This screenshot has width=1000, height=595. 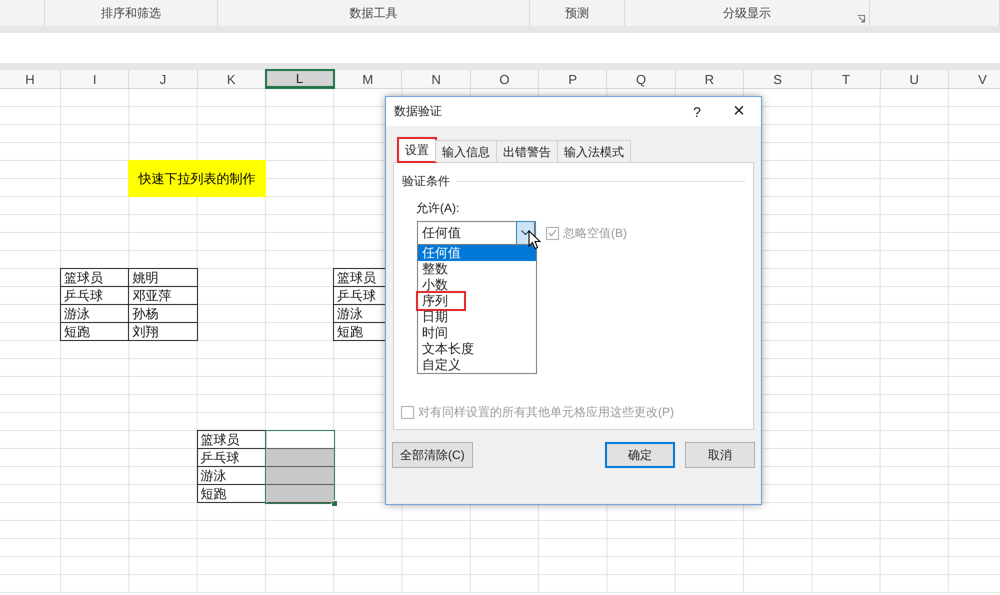 What do you see at coordinates (231, 475) in the screenshot?
I see `table-cell: 游泳` at bounding box center [231, 475].